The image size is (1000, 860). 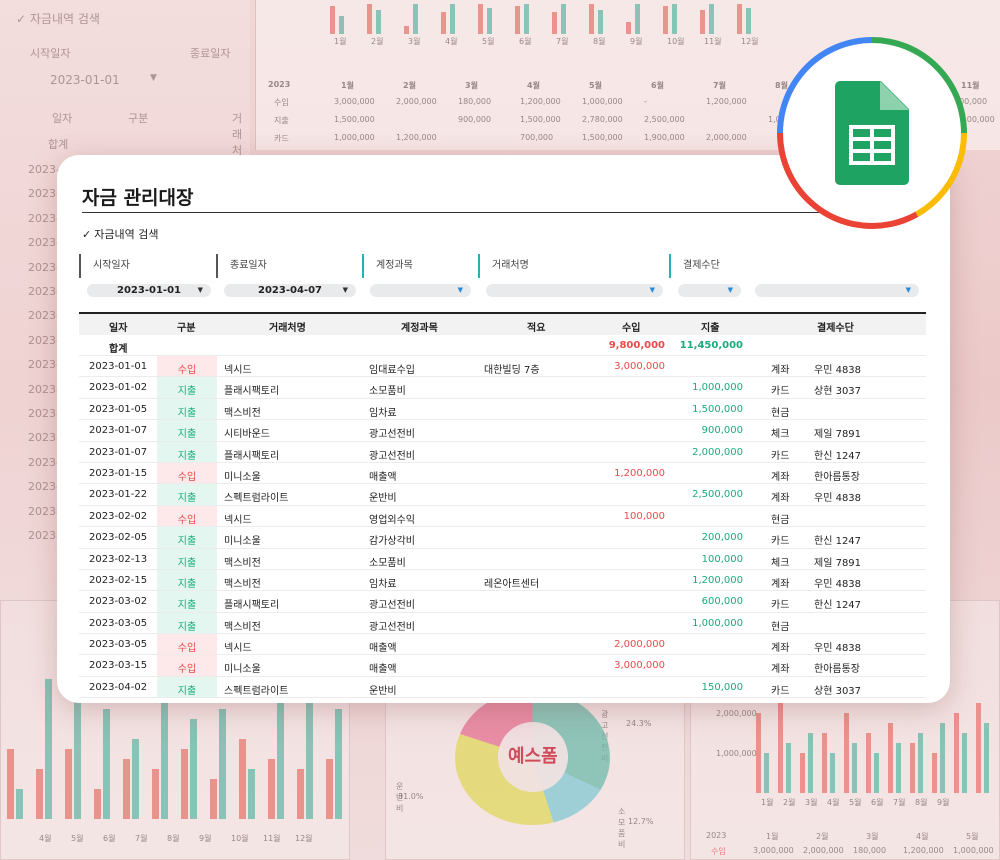 What do you see at coordinates (118, 366) in the screenshot?
I see `row-date: 2023-01-01` at bounding box center [118, 366].